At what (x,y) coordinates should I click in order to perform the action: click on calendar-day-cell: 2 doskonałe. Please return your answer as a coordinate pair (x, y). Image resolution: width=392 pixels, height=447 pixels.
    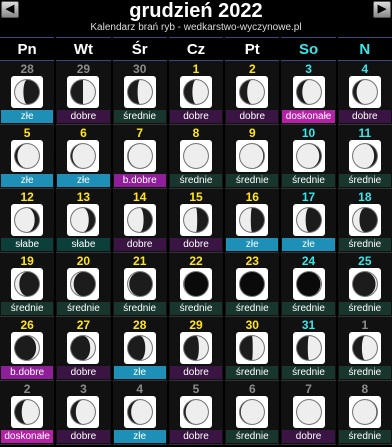
    Looking at the image, I should click on (27, 413).